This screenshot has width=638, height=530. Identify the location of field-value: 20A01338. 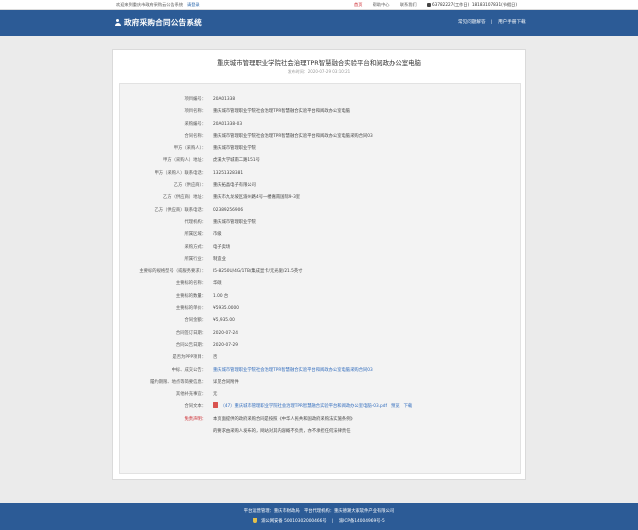
(224, 99).